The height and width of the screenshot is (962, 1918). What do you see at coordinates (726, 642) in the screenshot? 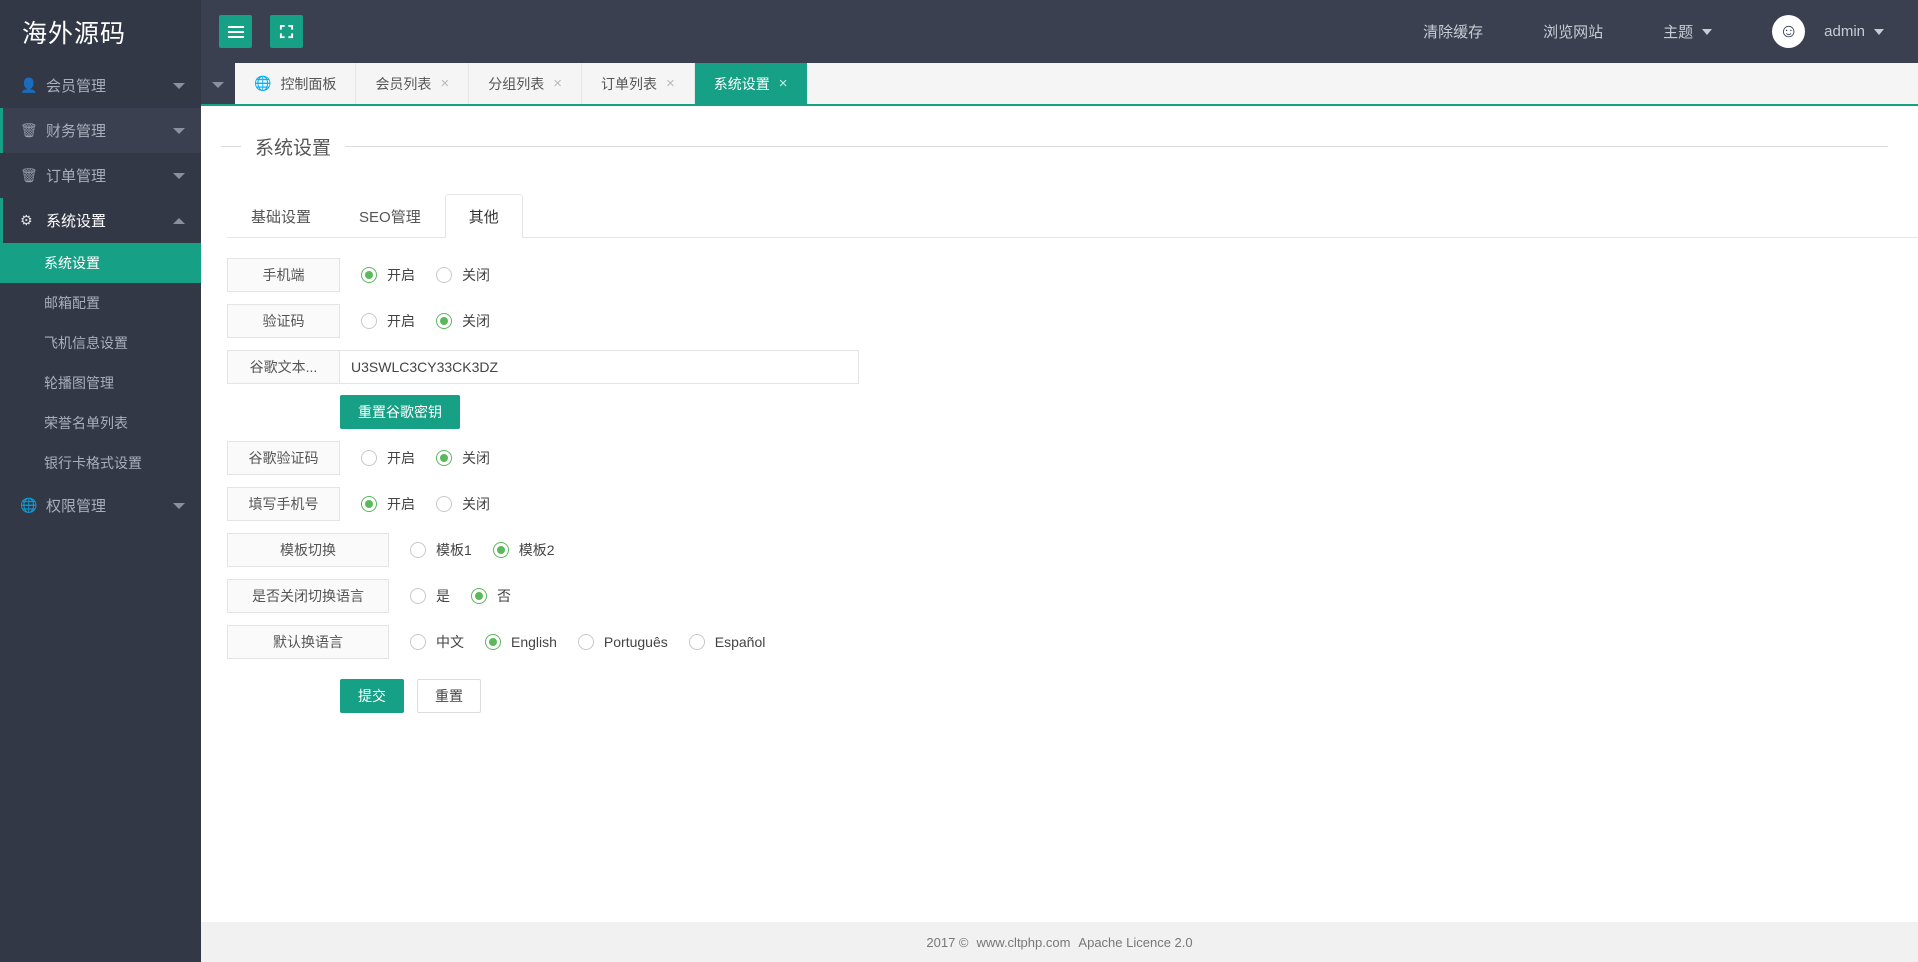
I see `radio-language-spanish: Español` at bounding box center [726, 642].